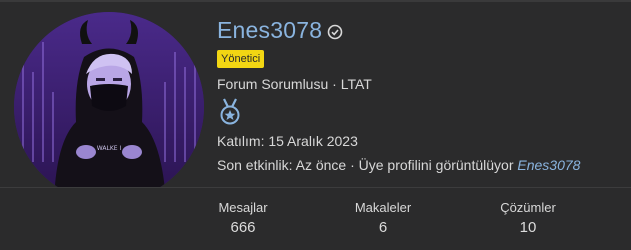  Describe the element at coordinates (109, 148) in the screenshot. I see `avatar-shirt-text: WALKE I` at that location.